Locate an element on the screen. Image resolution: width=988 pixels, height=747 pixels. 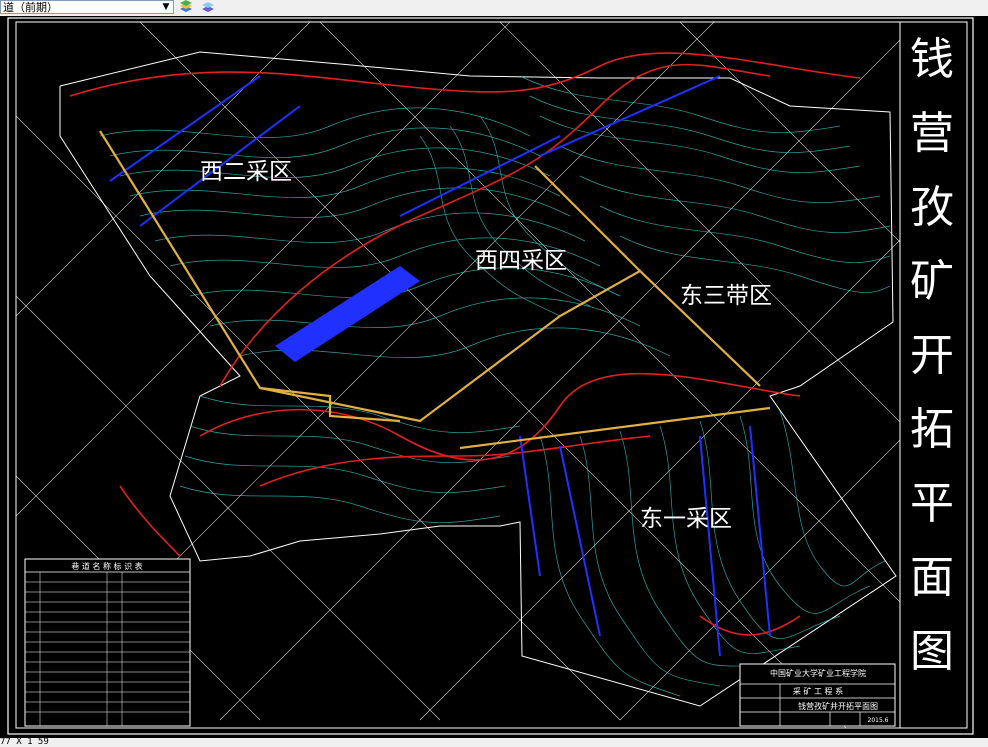
coal-pillar-block is located at coordinates (347, 314).